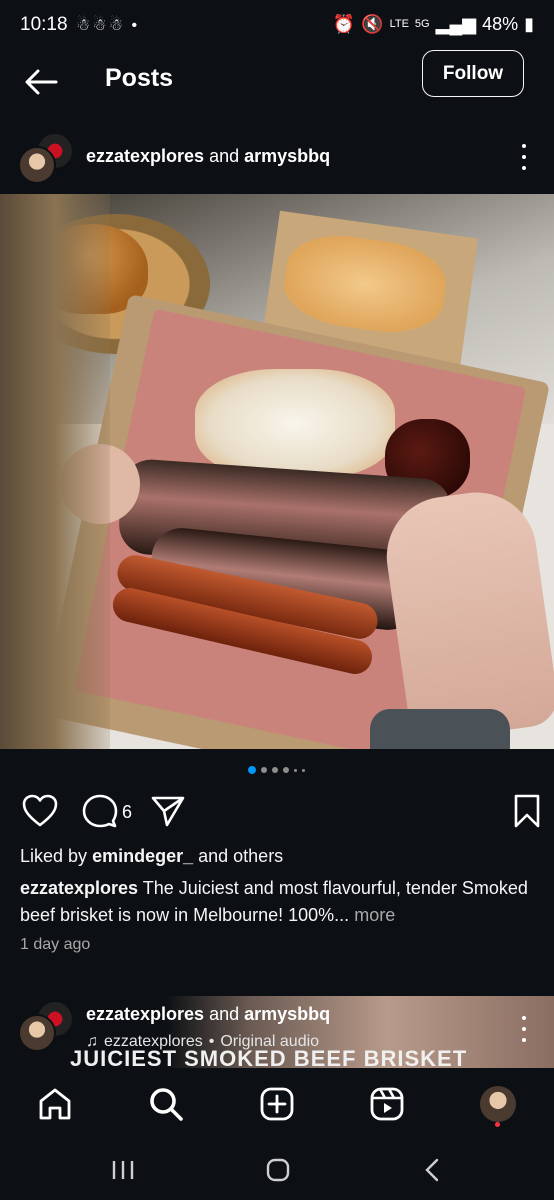  What do you see at coordinates (497, 1124) in the screenshot?
I see `notification-dot` at bounding box center [497, 1124].